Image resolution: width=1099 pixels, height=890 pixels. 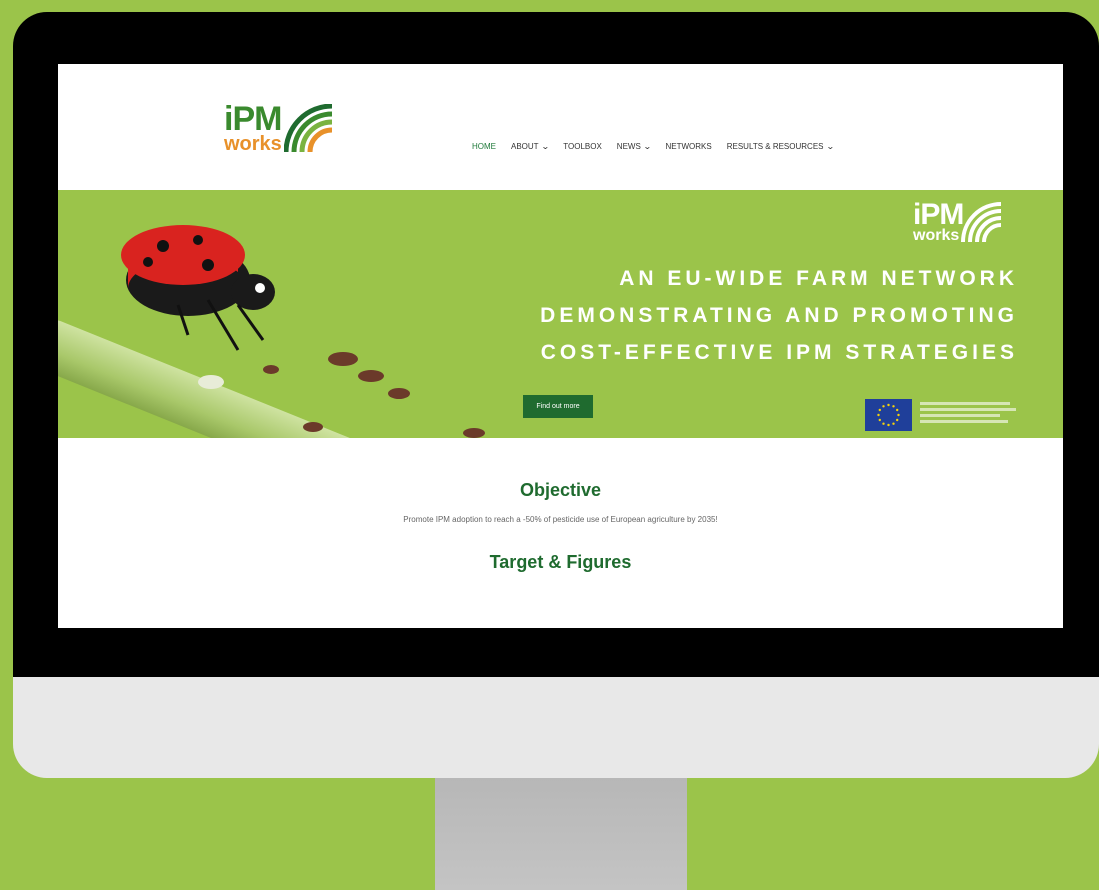 What do you see at coordinates (628, 146) in the screenshot?
I see `nav-item-label: NEWS` at bounding box center [628, 146].